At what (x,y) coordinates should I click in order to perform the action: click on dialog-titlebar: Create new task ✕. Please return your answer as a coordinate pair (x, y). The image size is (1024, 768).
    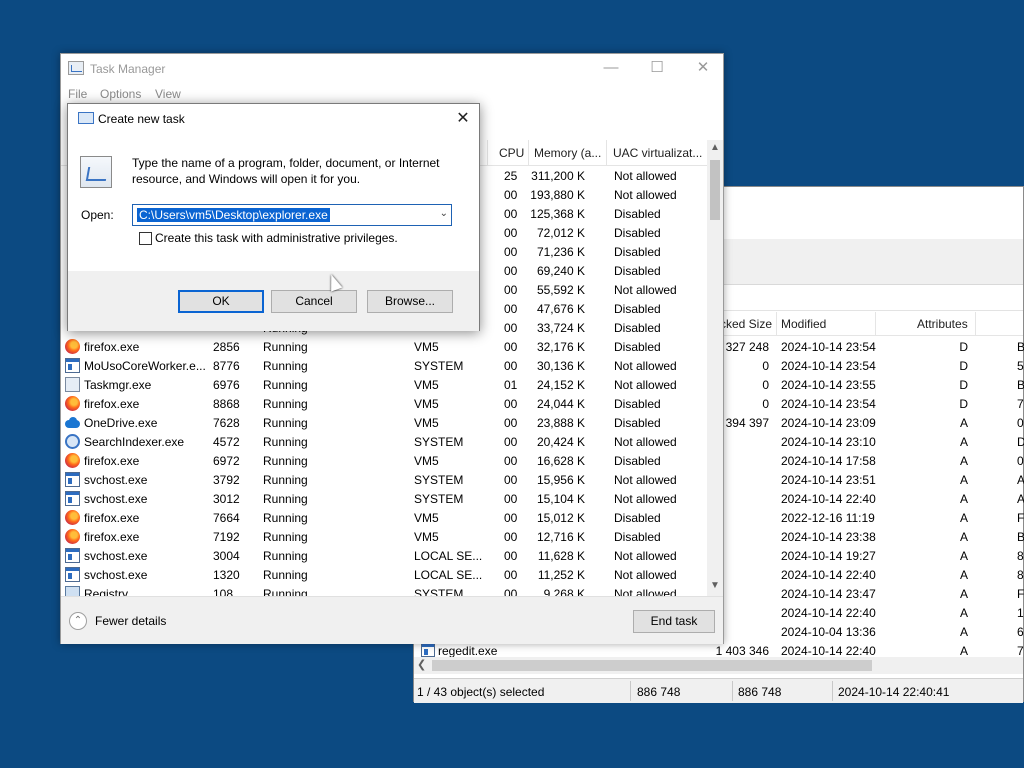
    Looking at the image, I should click on (273, 119).